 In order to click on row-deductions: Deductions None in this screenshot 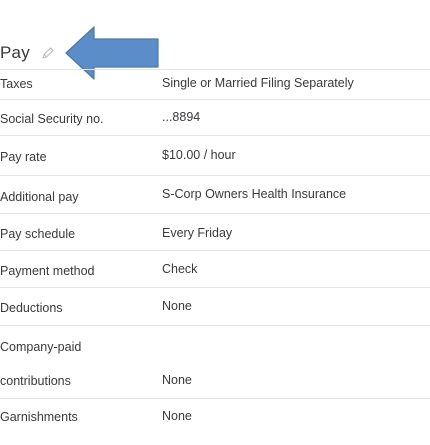, I will do `click(215, 307)`.